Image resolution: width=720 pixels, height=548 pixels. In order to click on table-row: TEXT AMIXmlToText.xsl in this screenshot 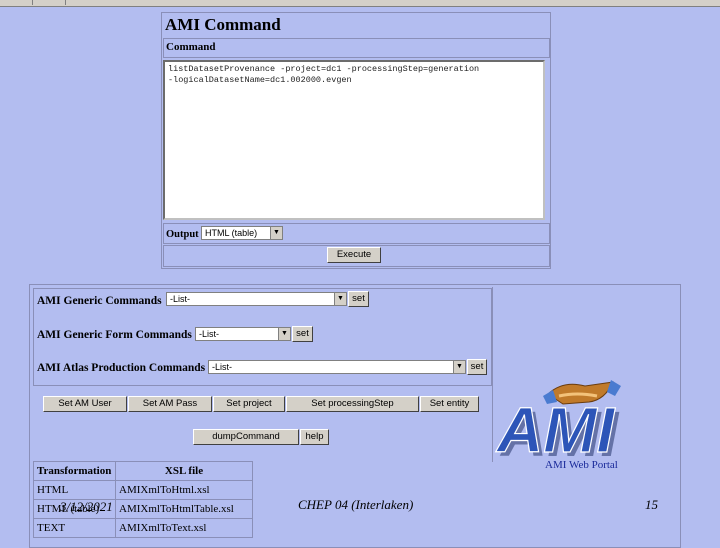, I will do `click(143, 528)`.